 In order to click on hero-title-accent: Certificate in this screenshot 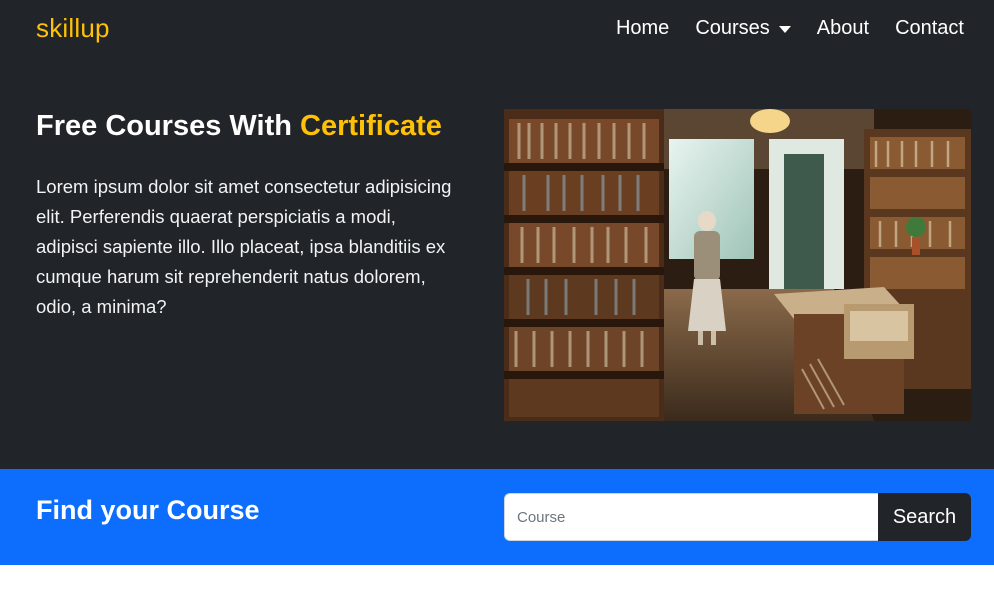, I will do `click(371, 126)`.